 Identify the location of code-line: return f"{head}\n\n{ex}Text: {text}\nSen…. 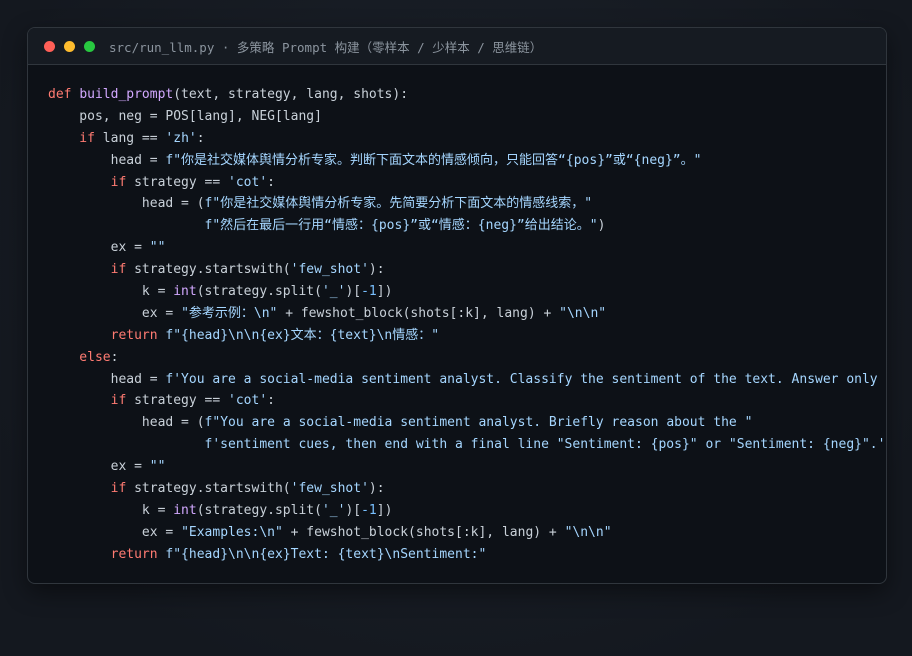
(467, 555).